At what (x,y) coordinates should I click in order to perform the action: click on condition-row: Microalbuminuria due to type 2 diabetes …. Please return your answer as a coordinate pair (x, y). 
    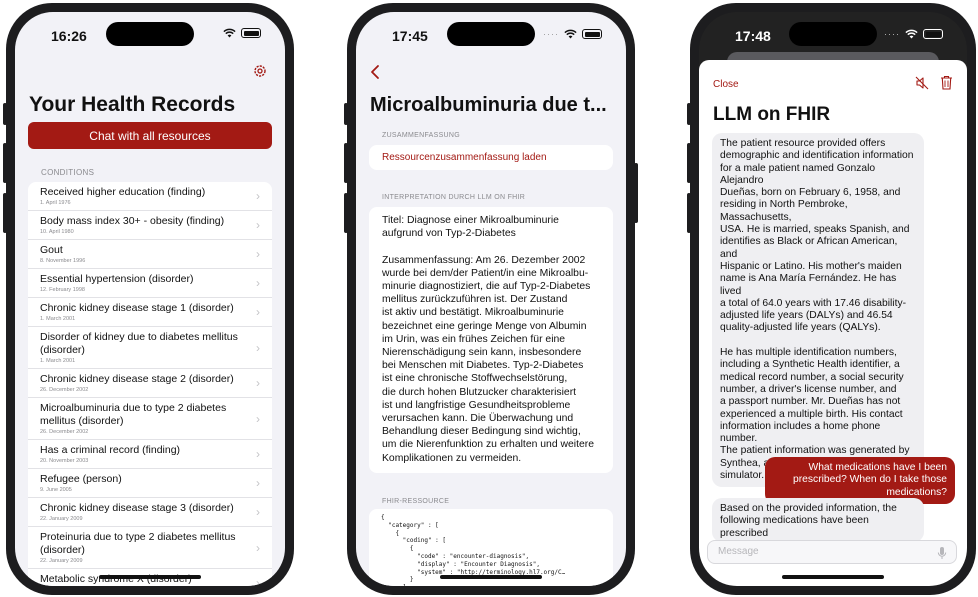
    Looking at the image, I should click on (150, 419).